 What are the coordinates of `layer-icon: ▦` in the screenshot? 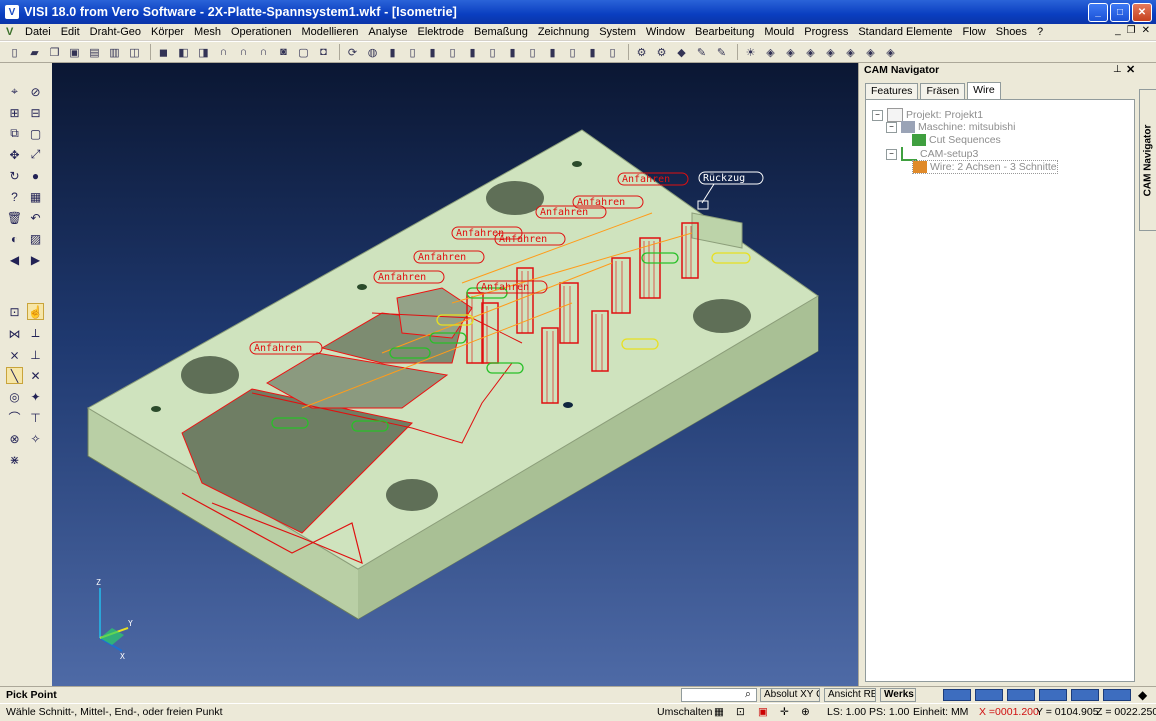 It's located at (35, 196).